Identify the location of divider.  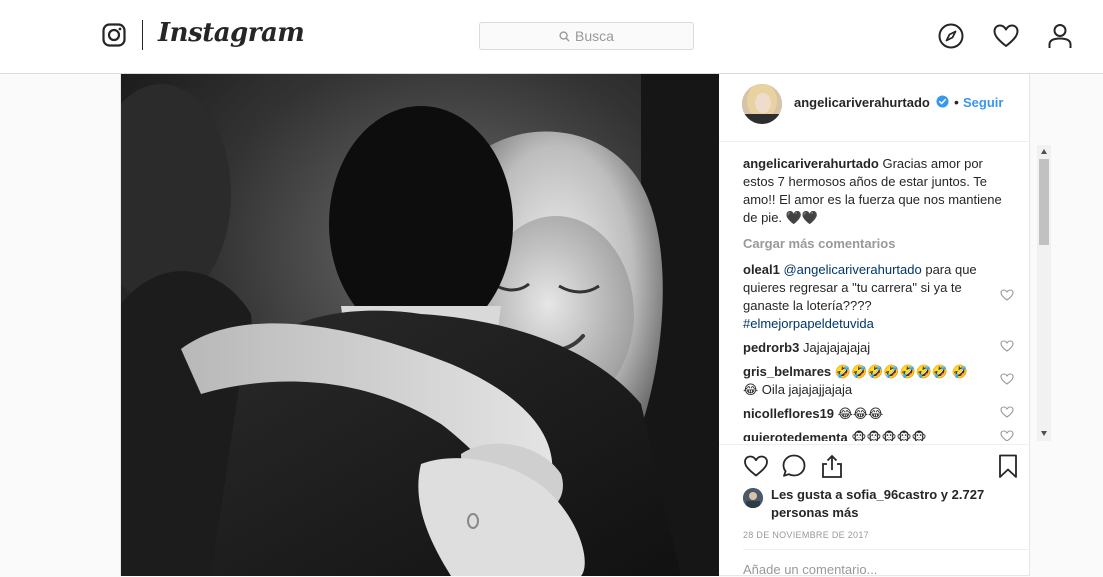
(887, 549).